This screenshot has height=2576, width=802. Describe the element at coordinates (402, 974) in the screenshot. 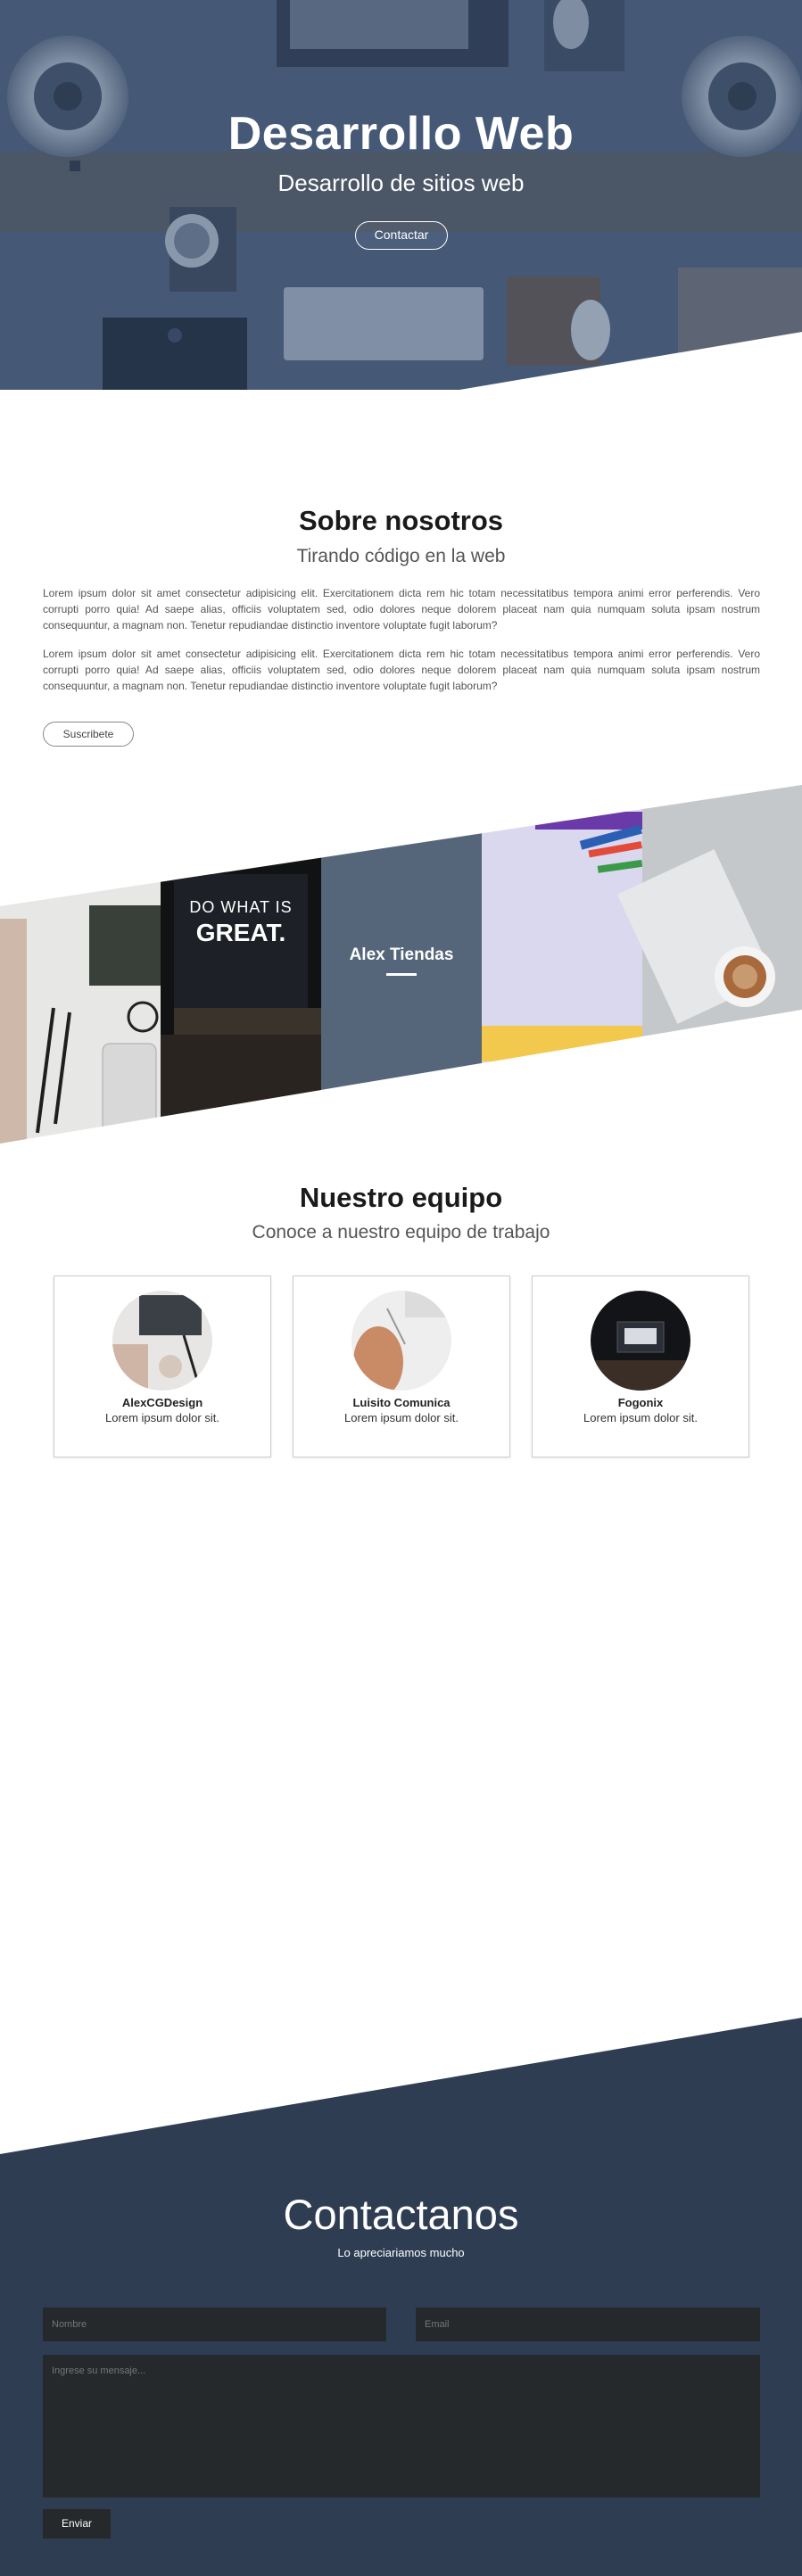

I see `gallery-center-underline` at that location.